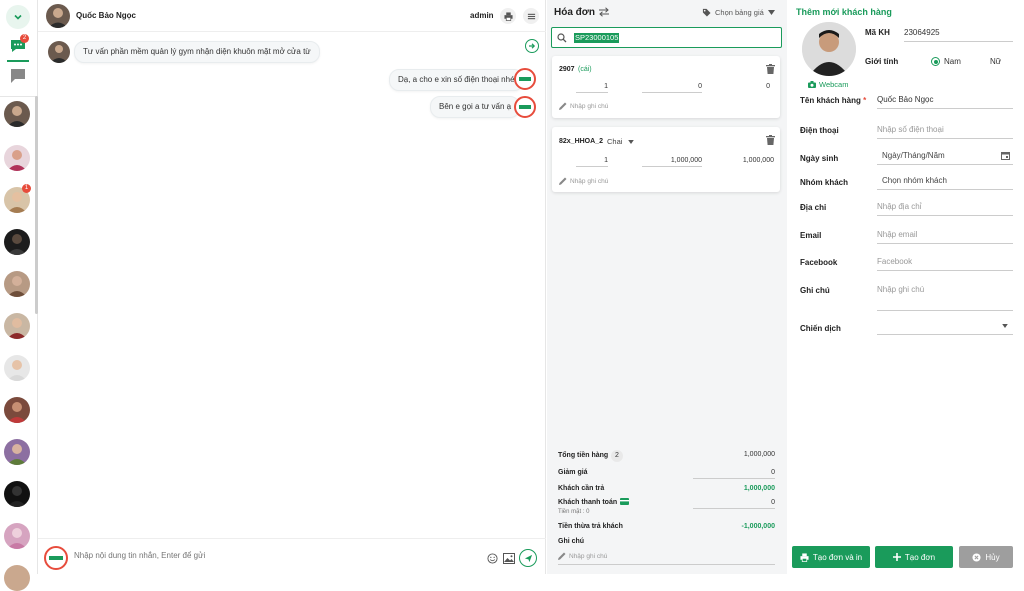  Describe the element at coordinates (617, 456) in the screenshot. I see `total-count-badge: 2` at that location.